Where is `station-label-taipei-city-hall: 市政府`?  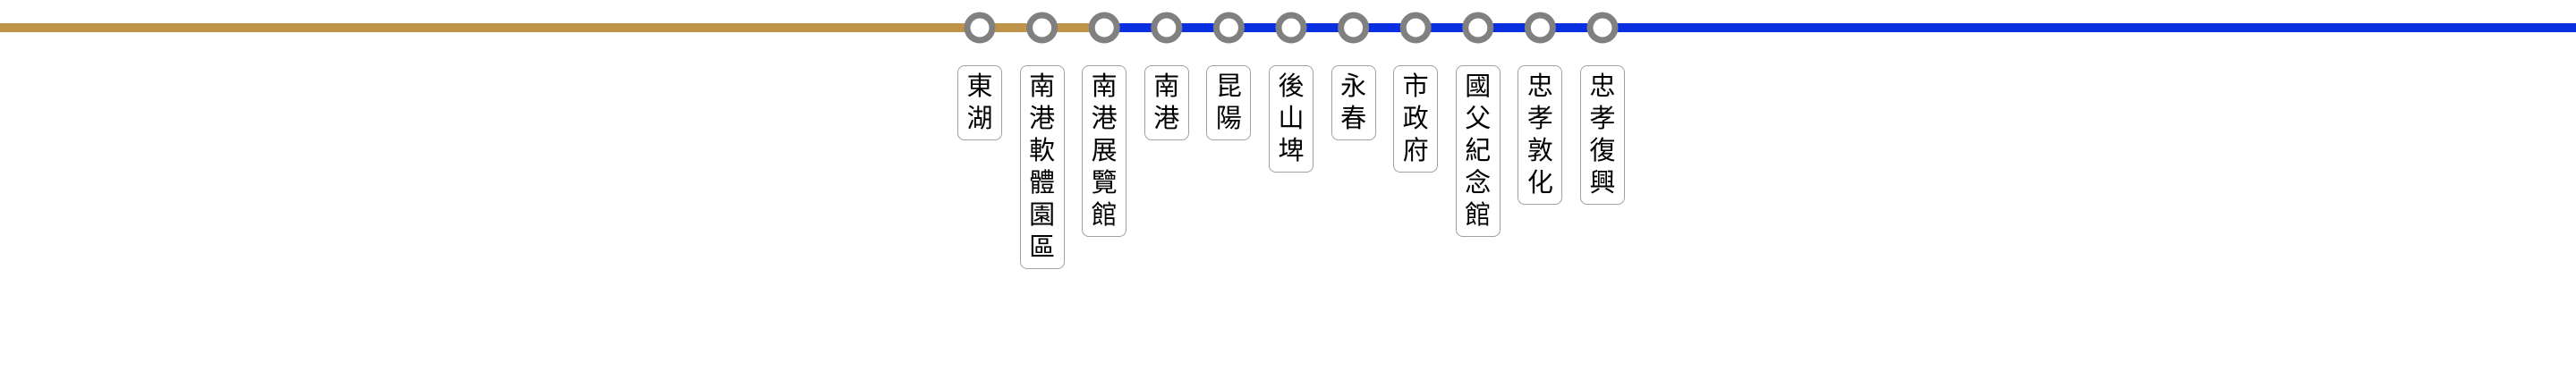 station-label-taipei-city-hall: 市政府 is located at coordinates (1416, 119).